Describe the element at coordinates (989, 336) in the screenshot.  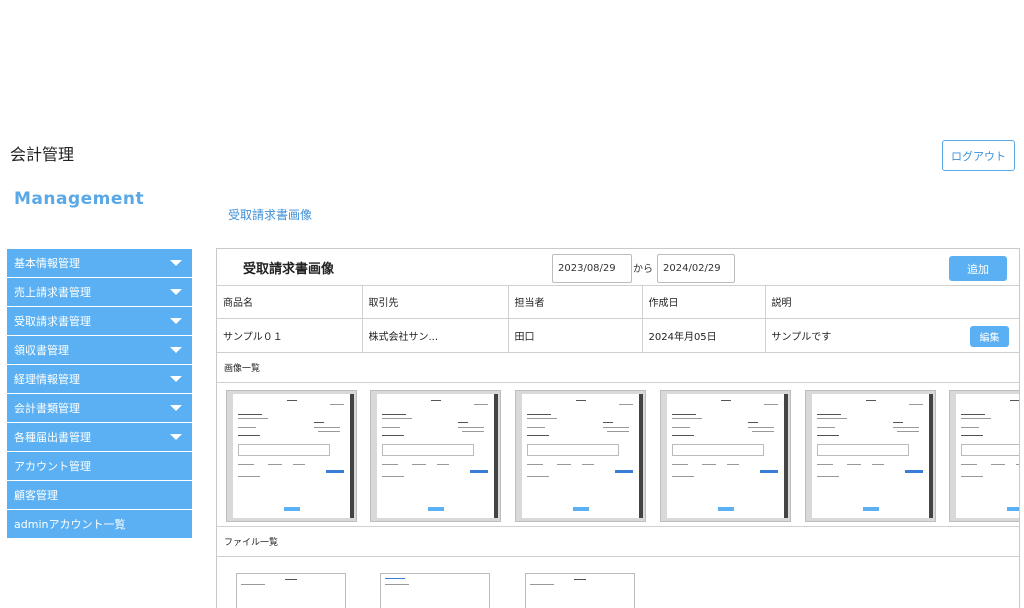
I see `edit-button: 編集` at that location.